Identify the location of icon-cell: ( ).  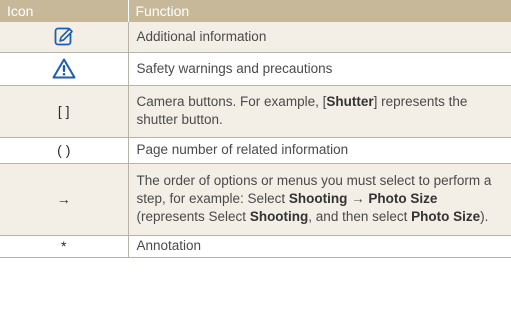
(64, 150).